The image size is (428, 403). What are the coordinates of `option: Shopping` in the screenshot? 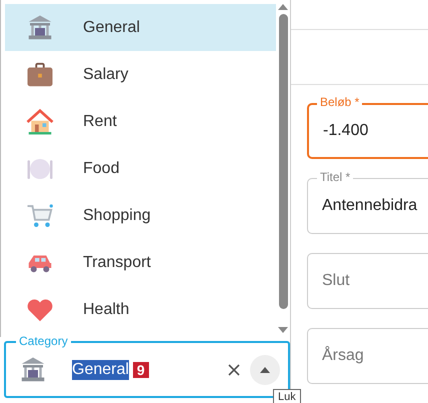 It's located at (140, 215).